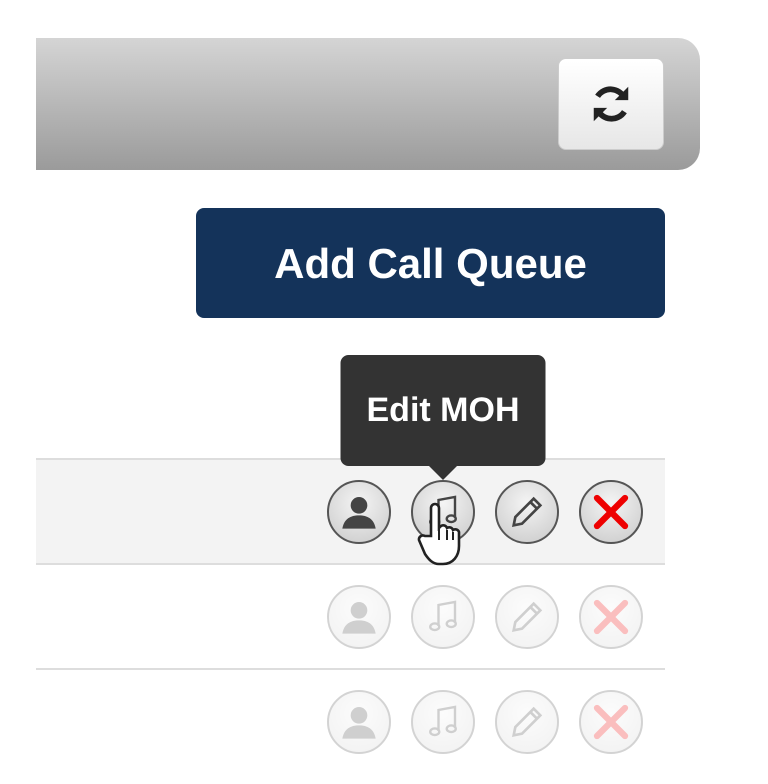 The width and height of the screenshot is (768, 784). I want to click on tooltip-pointer, so click(443, 473).